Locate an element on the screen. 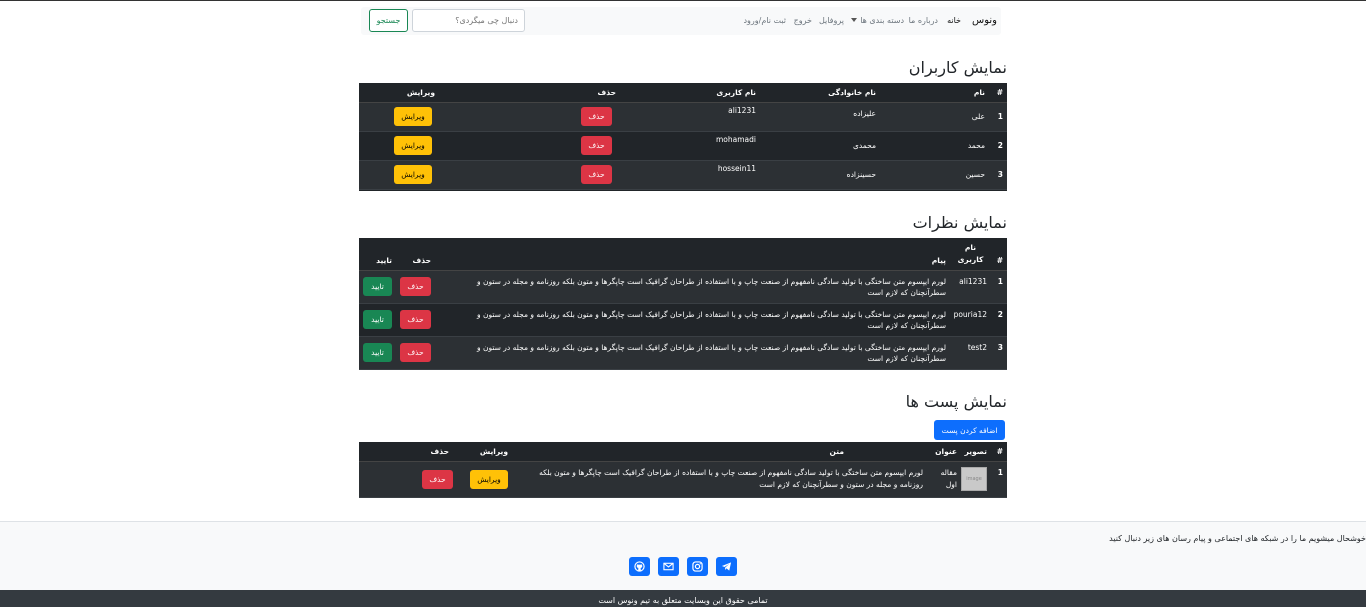 Image resolution: width=1366 pixels, height=611 pixels. search-button: جستجو is located at coordinates (388, 20).